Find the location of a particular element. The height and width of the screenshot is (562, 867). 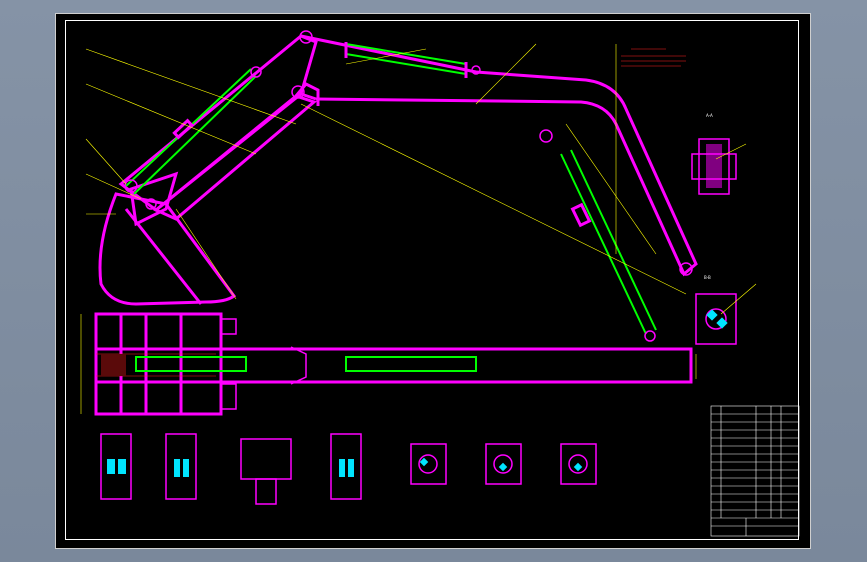

arm is located at coordinates (236, 151).